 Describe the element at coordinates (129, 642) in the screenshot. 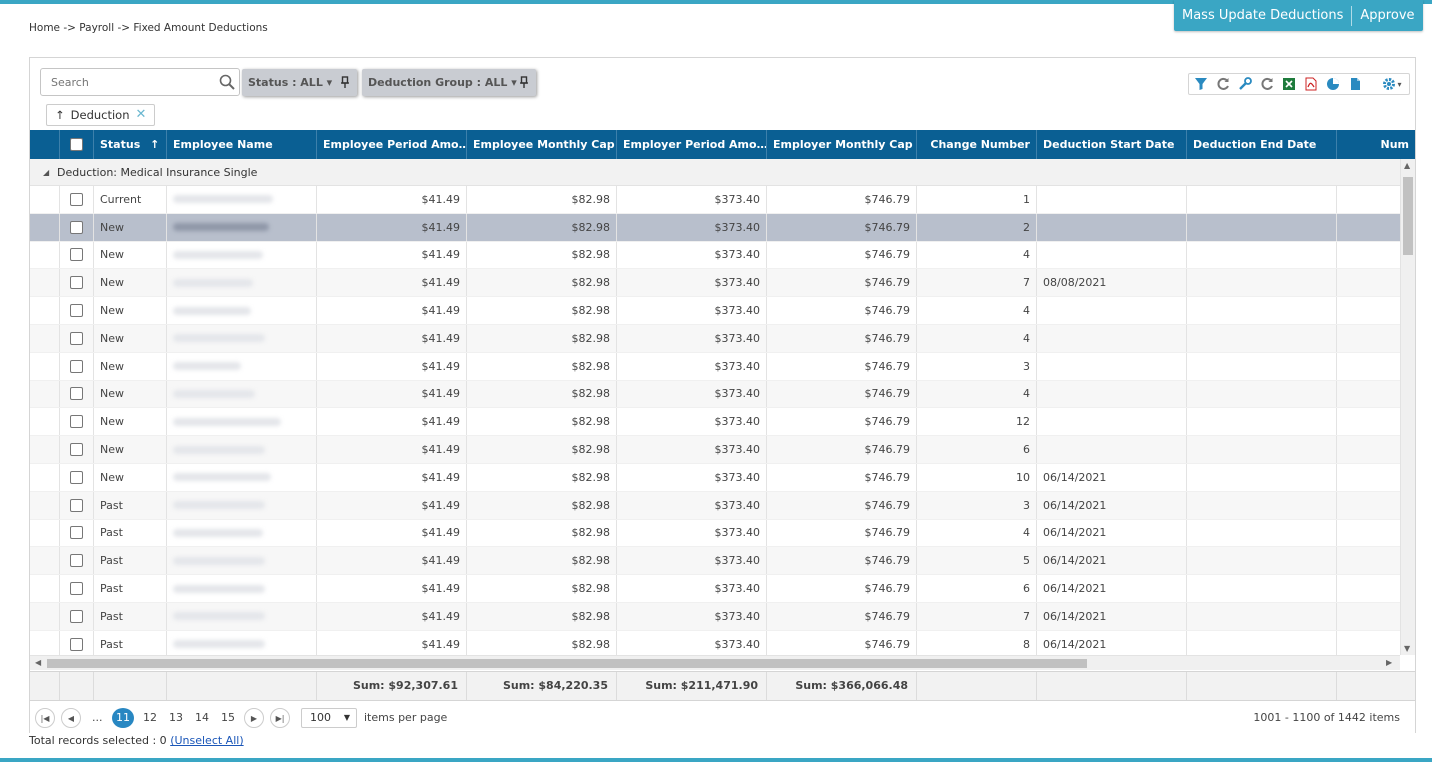

I see `status-cell: Past` at that location.